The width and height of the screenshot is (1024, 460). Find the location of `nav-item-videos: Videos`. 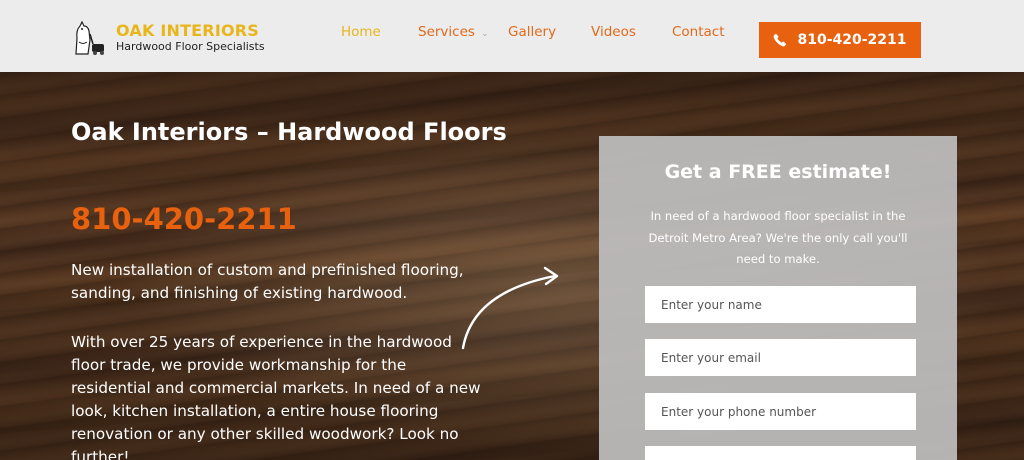

nav-item-videos: Videos is located at coordinates (613, 32).